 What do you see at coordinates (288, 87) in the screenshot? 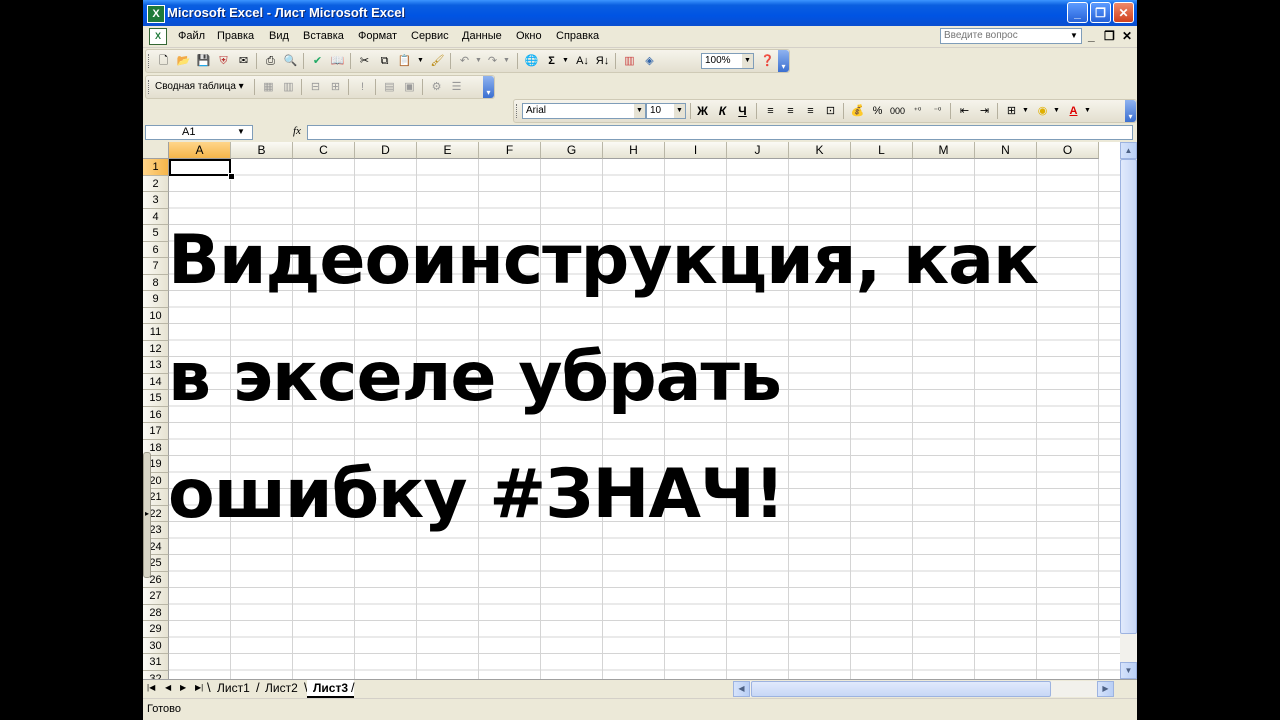
I see `pivot-chart-icon: ▥` at bounding box center [288, 87].